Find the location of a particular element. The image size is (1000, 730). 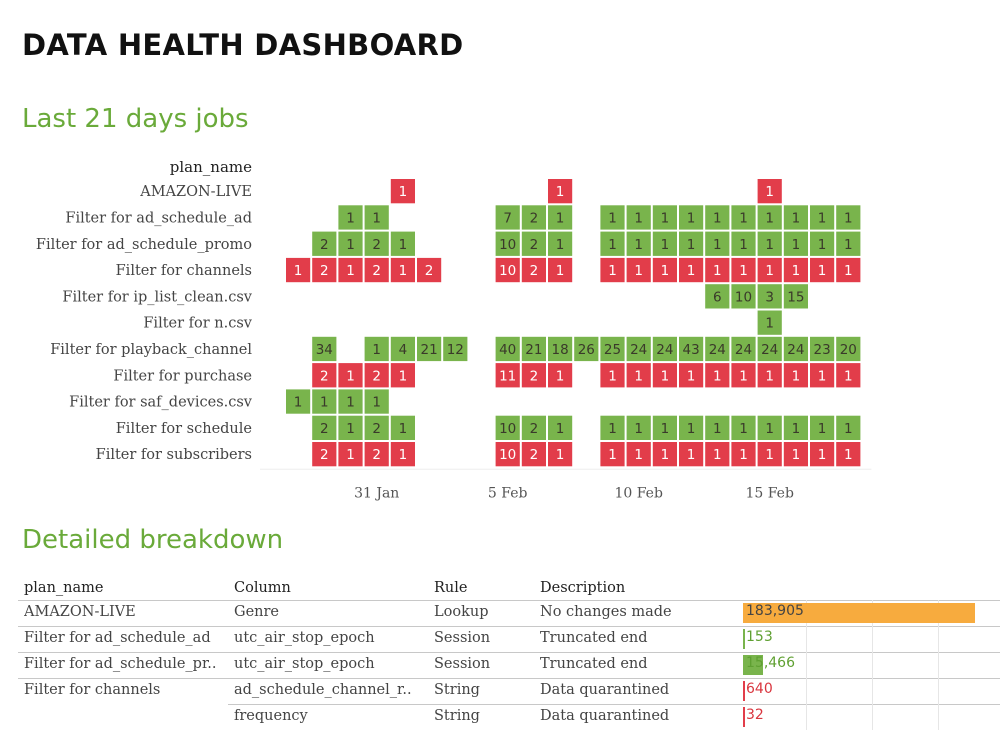

heatmap-cell-value: 11 is located at coordinates (507, 376).